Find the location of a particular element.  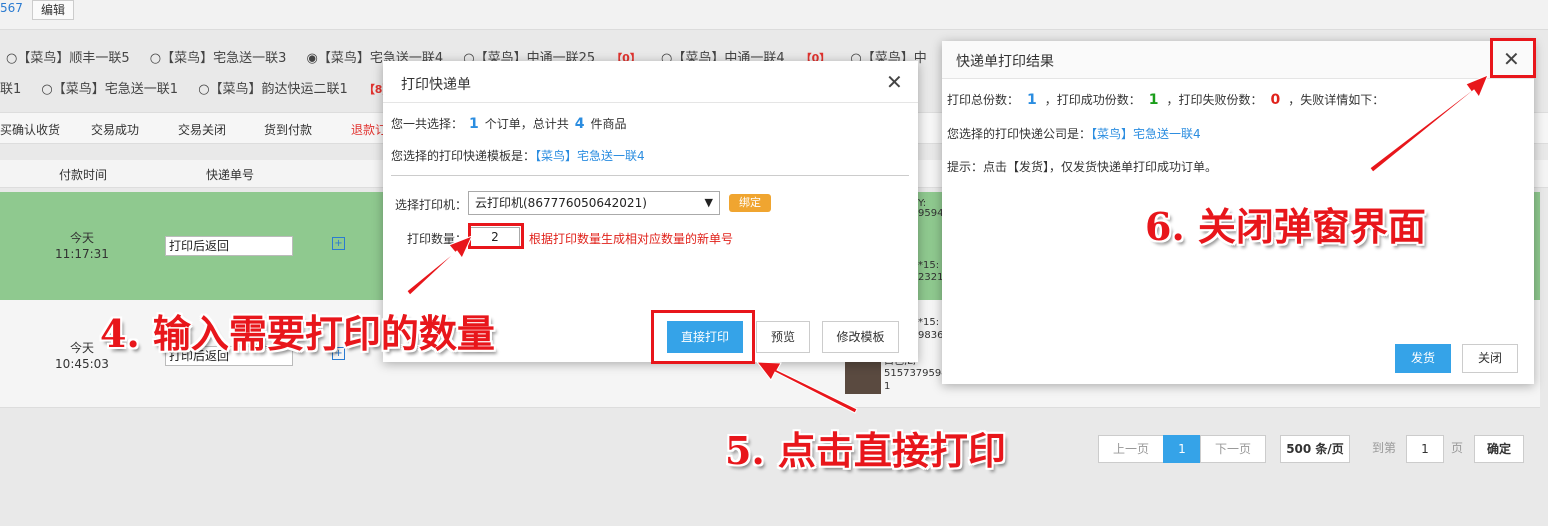

summary-suffix: 件商品 is located at coordinates (608, 124).